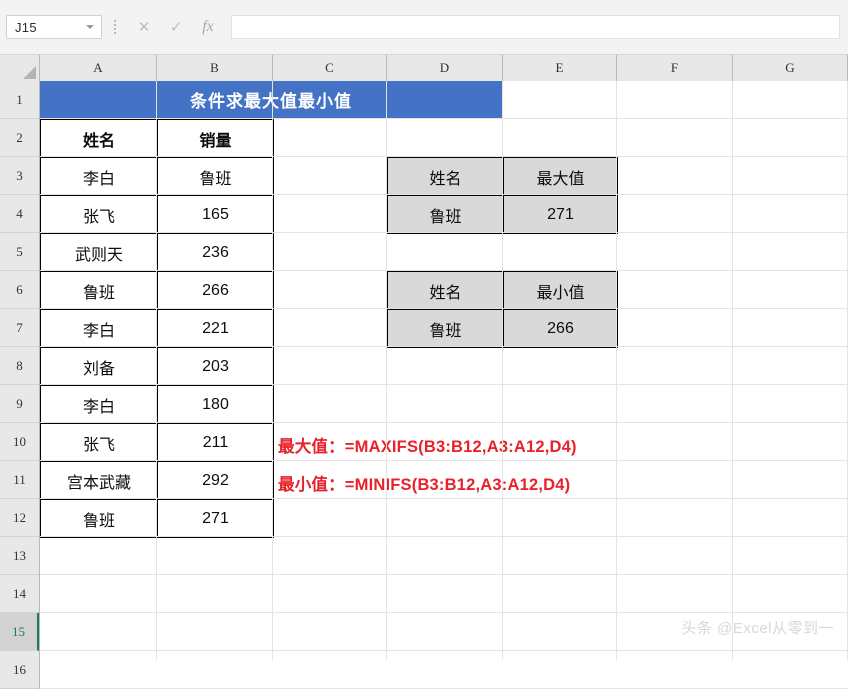 The image size is (848, 689). I want to click on row-header-1: 1, so click(19, 100).